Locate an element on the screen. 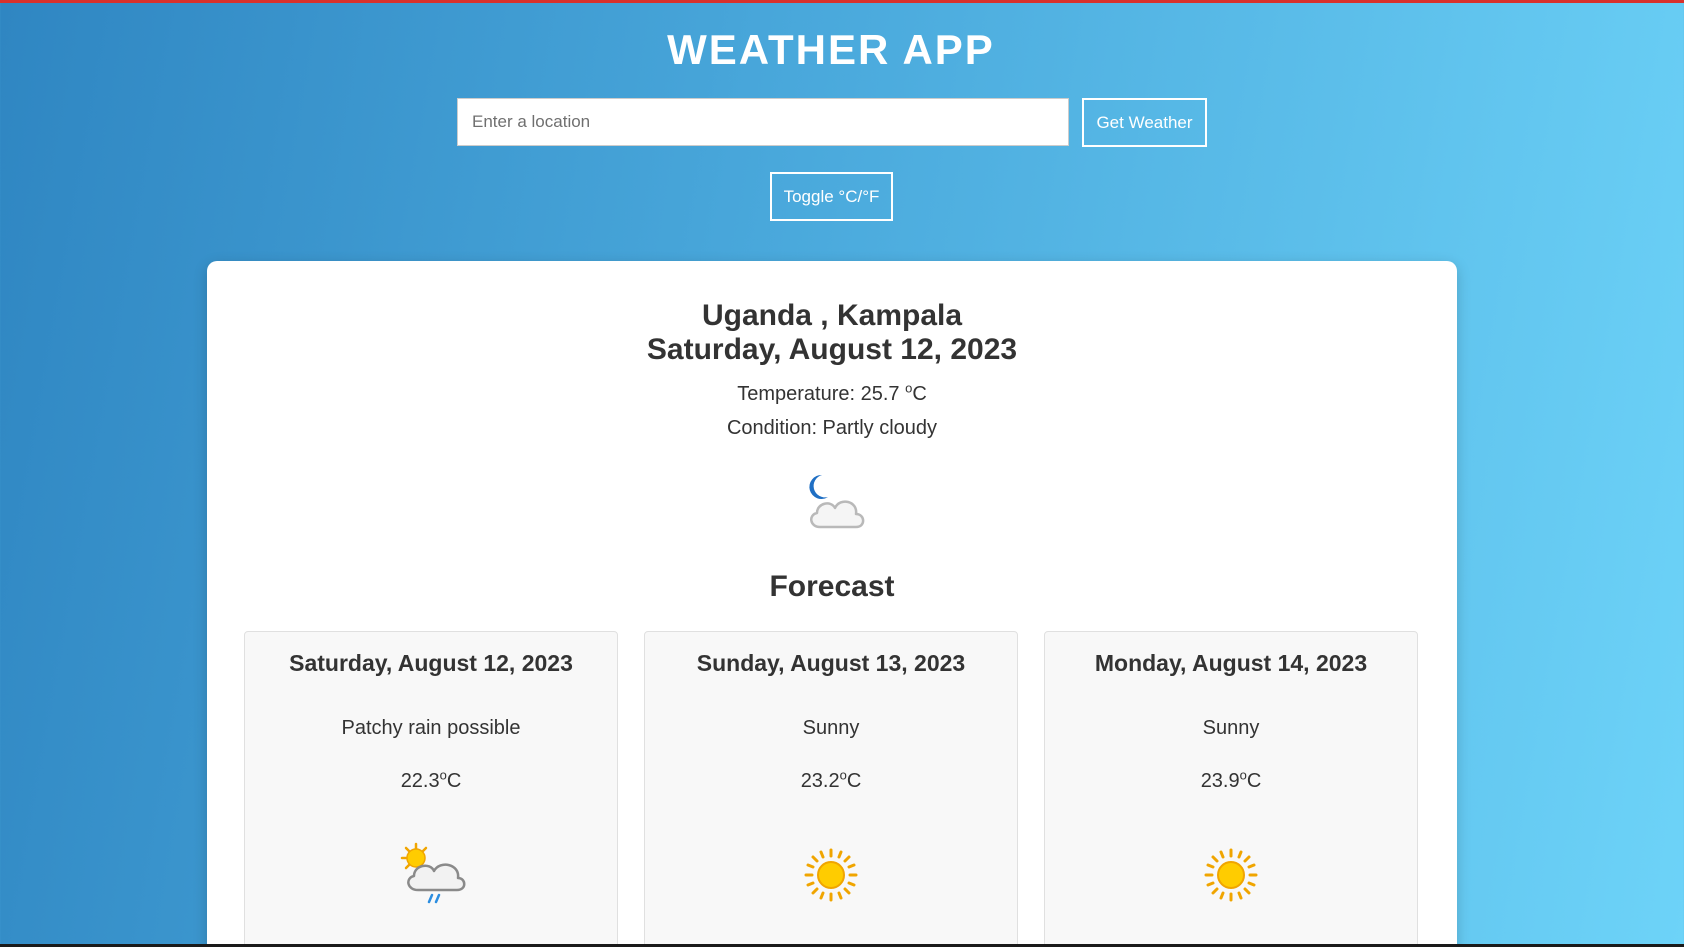  app-title: WEATHER APP is located at coordinates (831, 49).